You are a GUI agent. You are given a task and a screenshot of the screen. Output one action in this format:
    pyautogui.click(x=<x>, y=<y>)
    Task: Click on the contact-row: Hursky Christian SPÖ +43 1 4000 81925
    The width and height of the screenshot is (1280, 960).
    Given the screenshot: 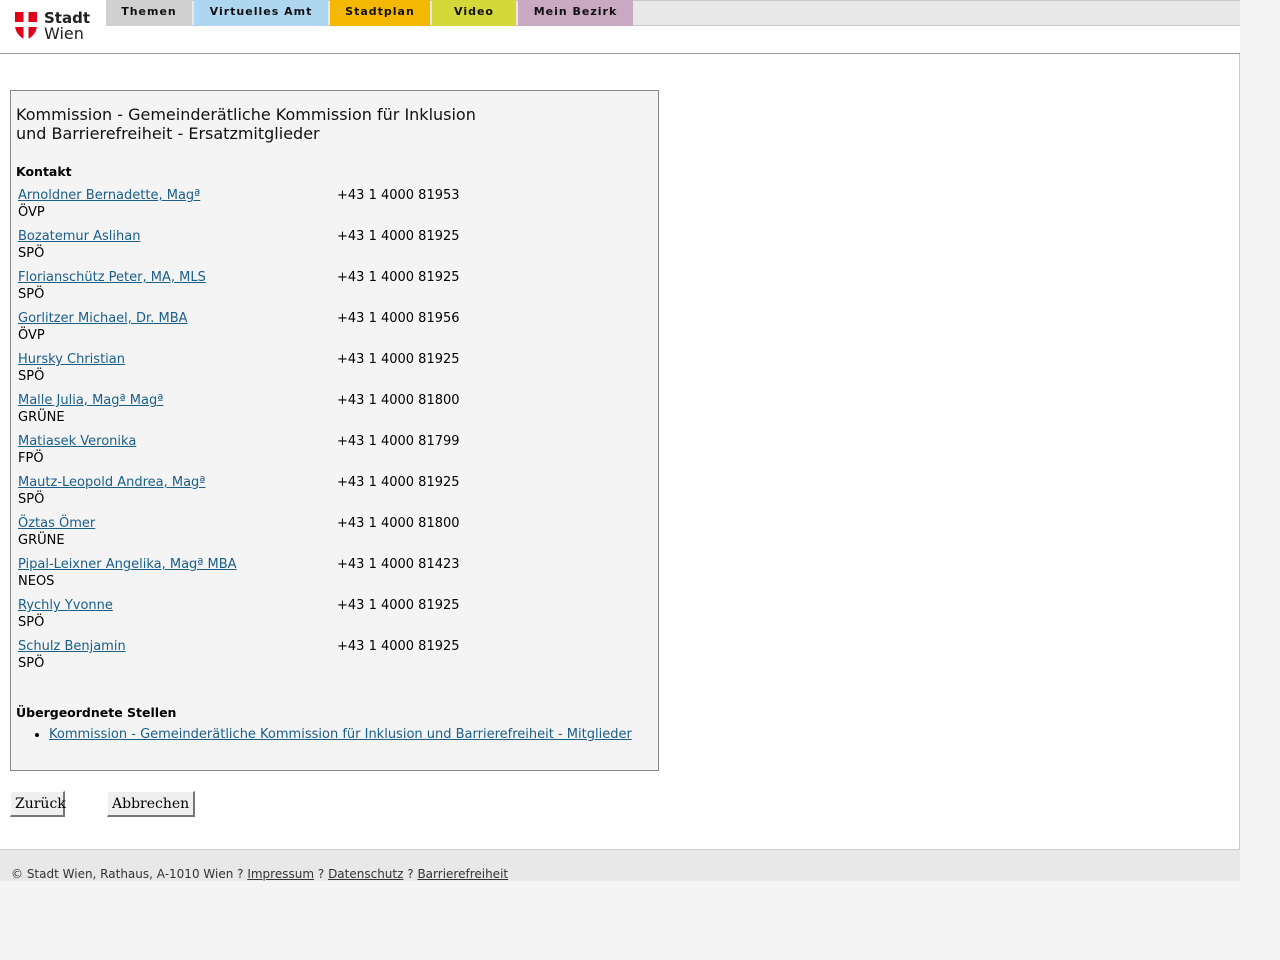 What is the action you would take?
    pyautogui.click(x=328, y=372)
    